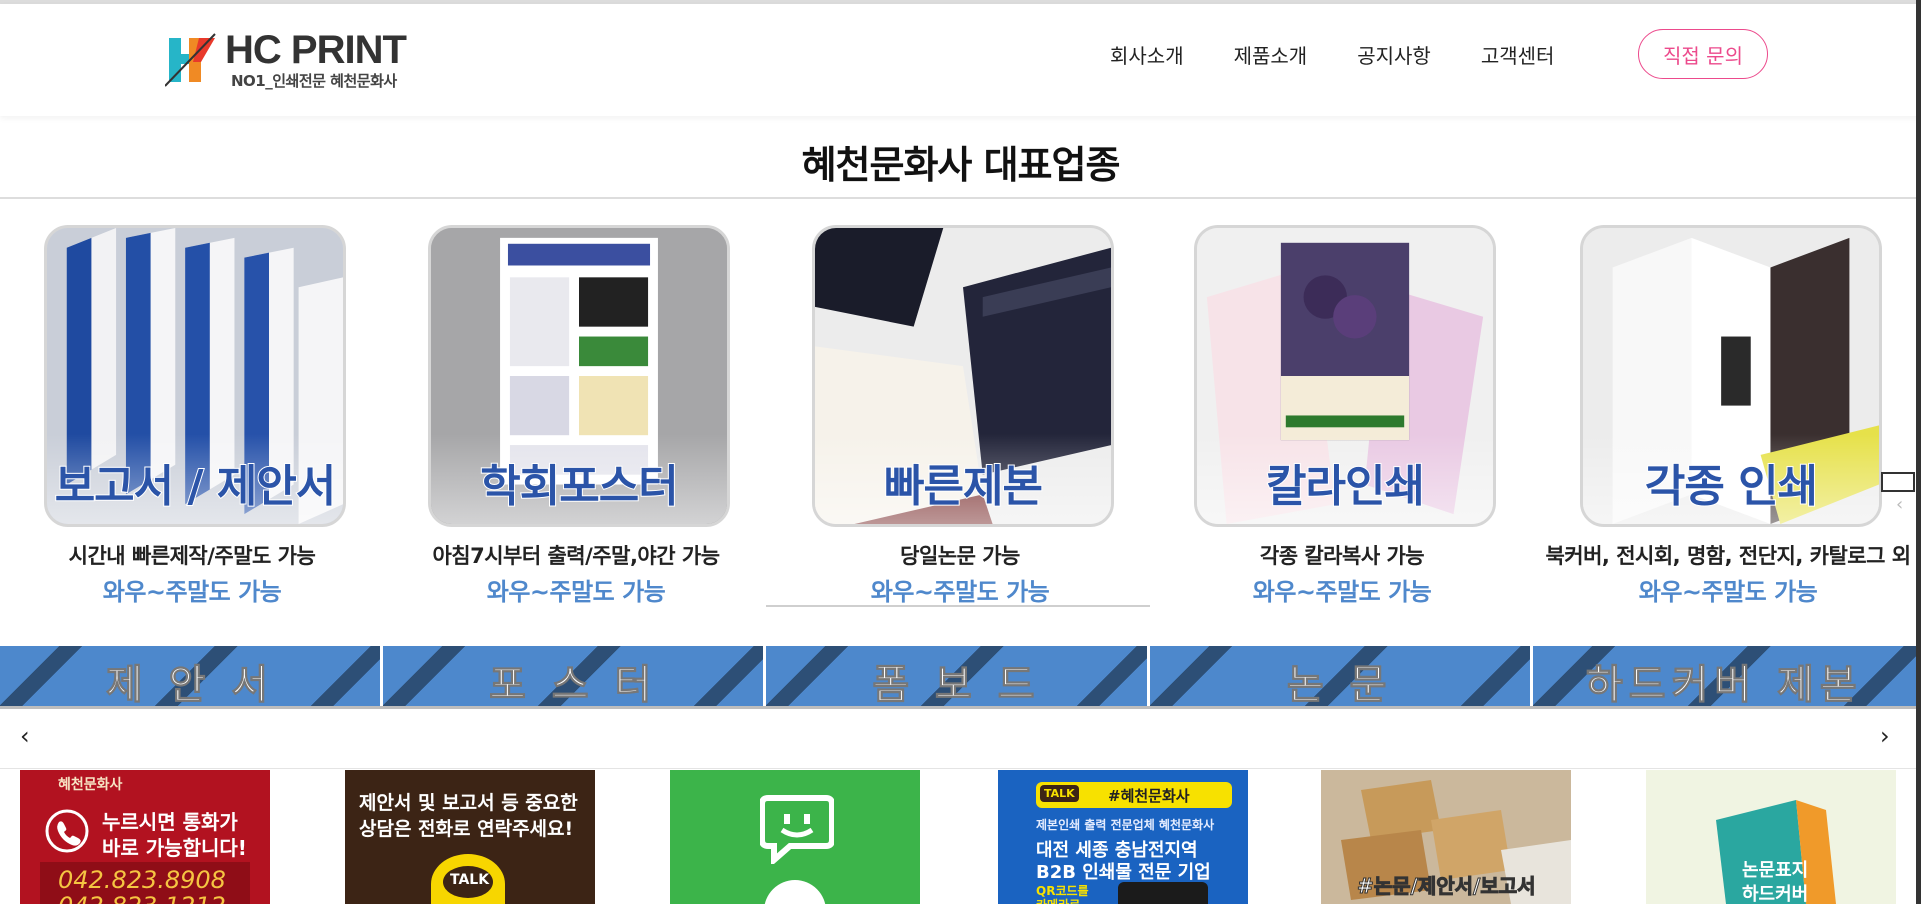  I want to click on section-divider, so click(960, 198).